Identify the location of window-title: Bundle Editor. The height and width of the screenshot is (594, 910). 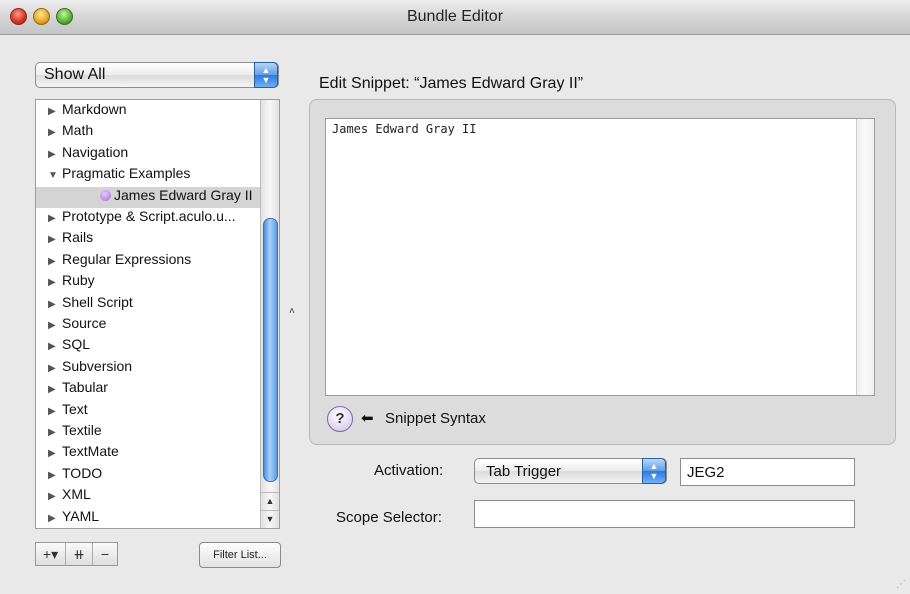
(455, 16).